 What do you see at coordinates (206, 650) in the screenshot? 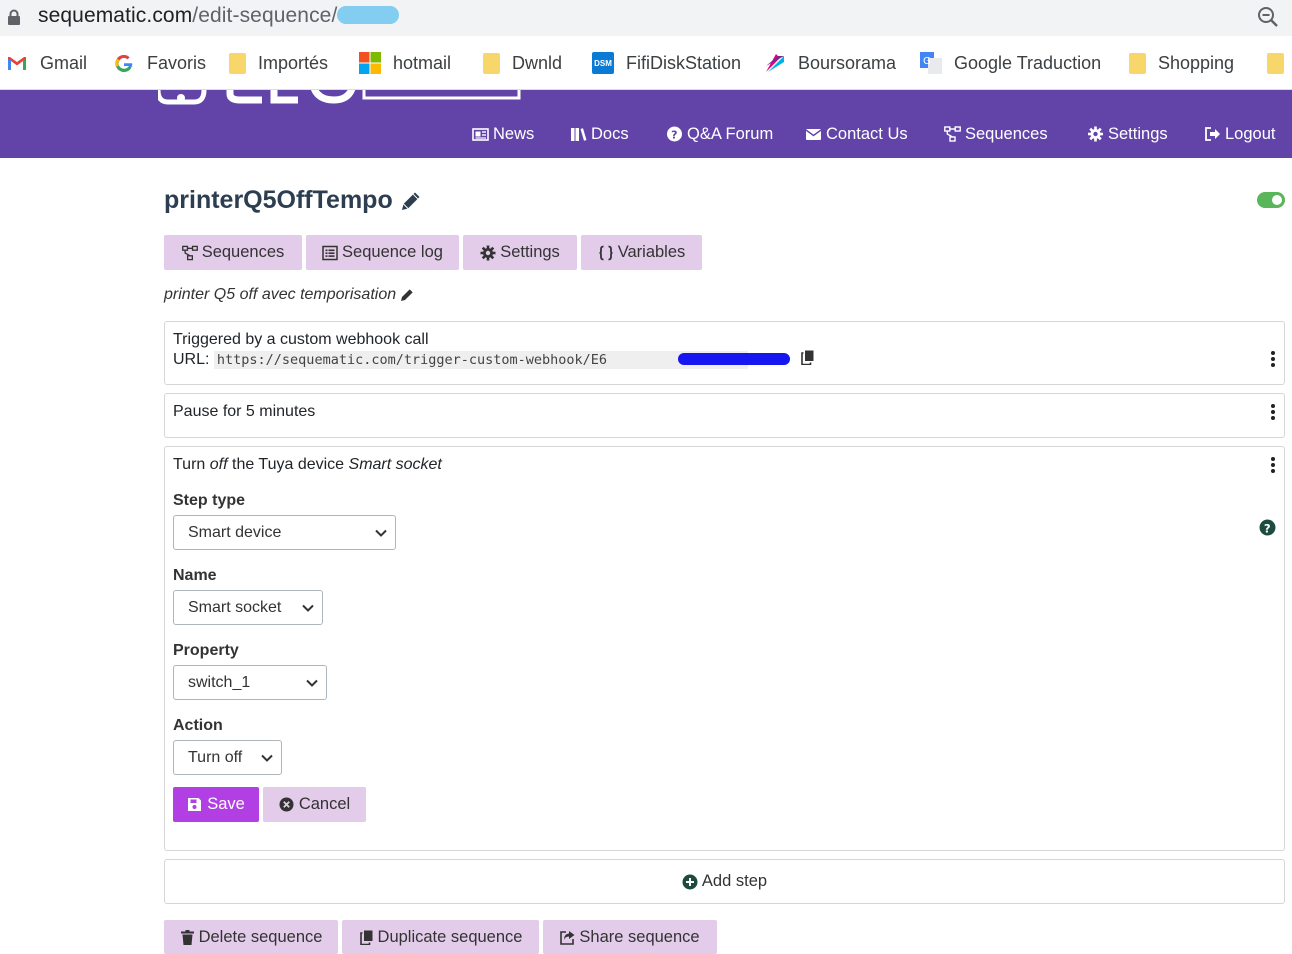
I see `property-label: Property` at bounding box center [206, 650].